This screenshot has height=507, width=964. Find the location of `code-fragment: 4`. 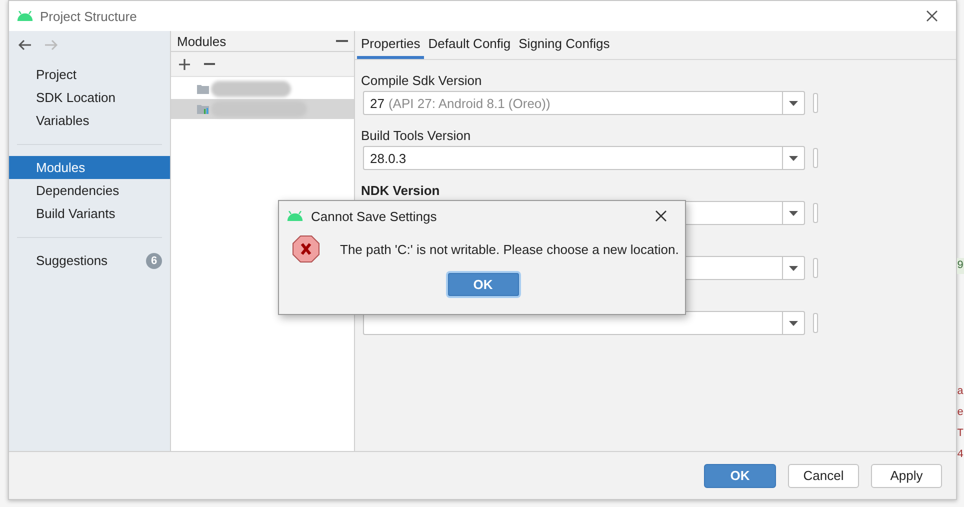

code-fragment: 4 is located at coordinates (960, 455).